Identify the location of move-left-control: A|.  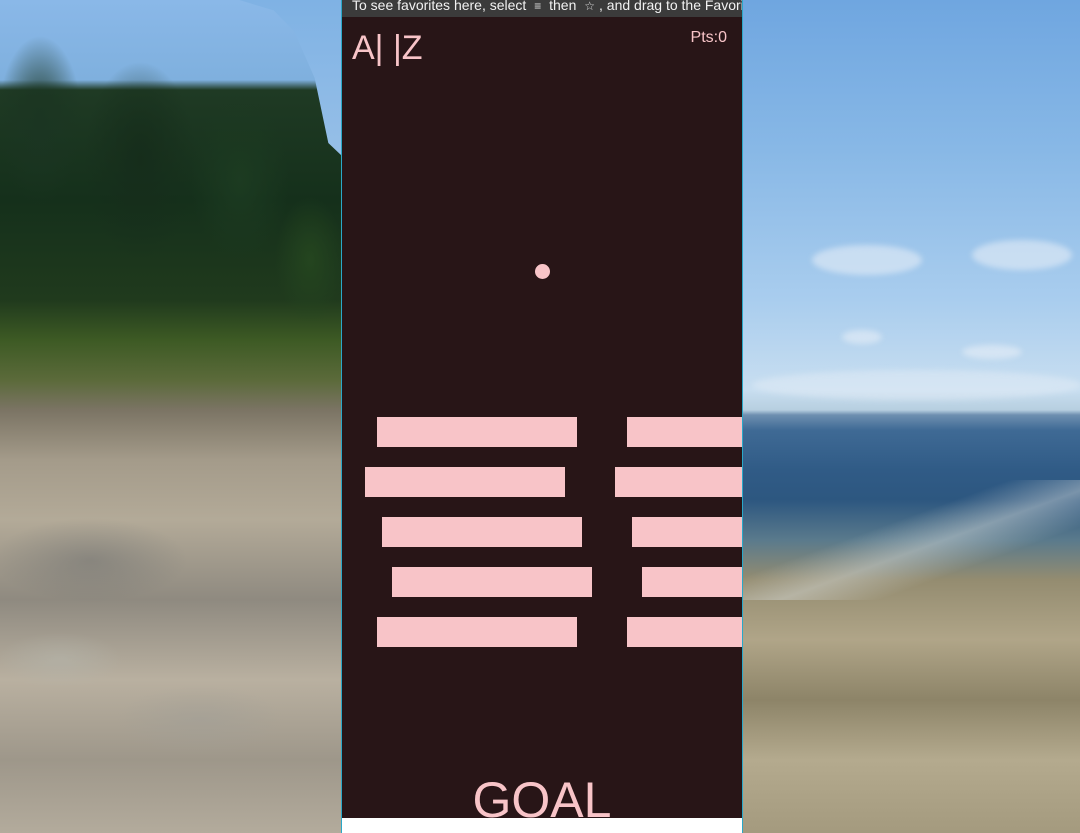
(368, 48).